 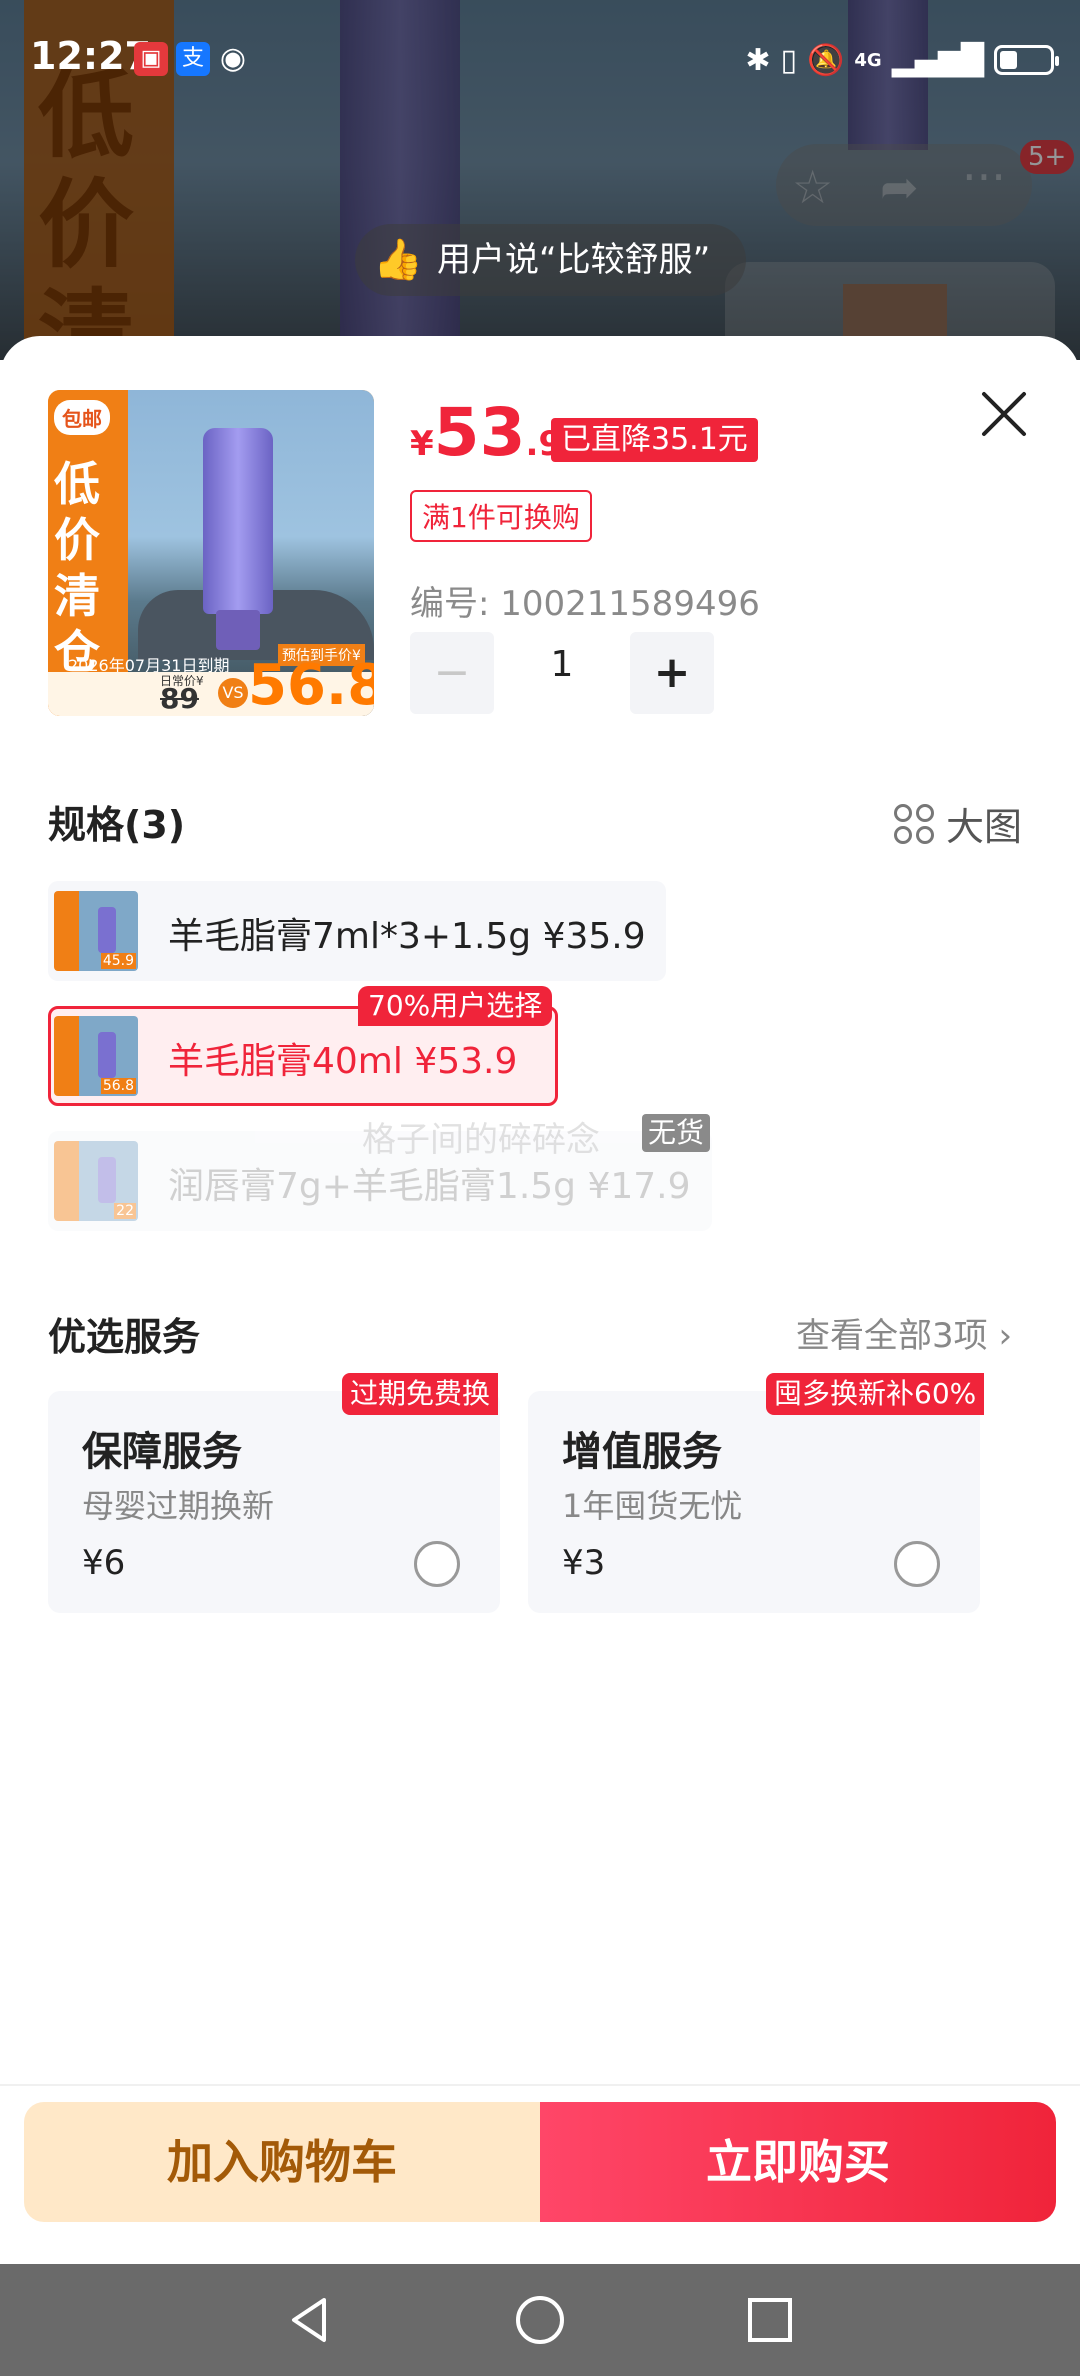 I want to click on see-all-services-link: 查看全部3项 ›, so click(x=904, y=1332).